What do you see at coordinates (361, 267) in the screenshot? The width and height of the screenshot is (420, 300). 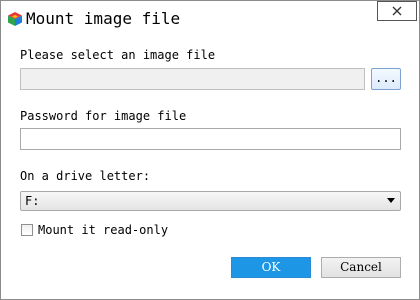 I see `cancel-button: Cancel` at bounding box center [361, 267].